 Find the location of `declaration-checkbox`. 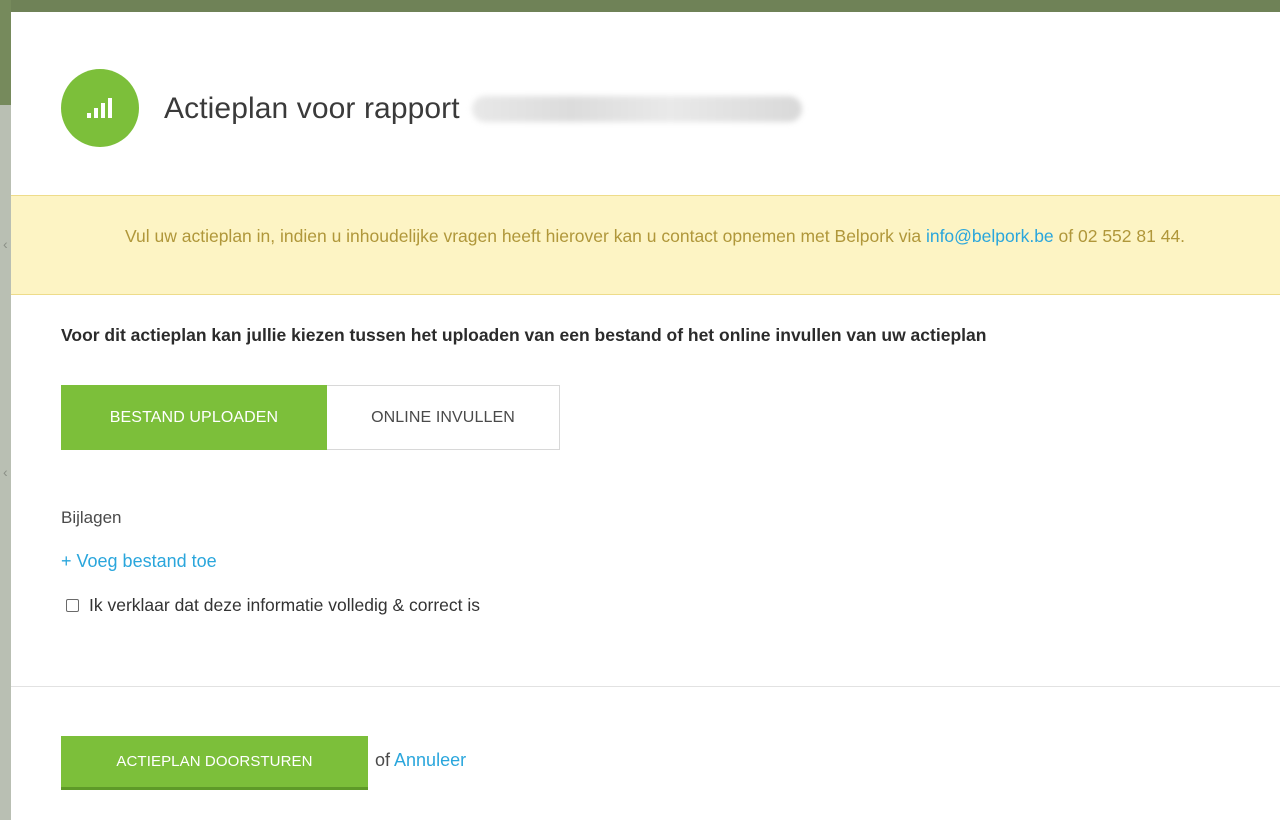

declaration-checkbox is located at coordinates (72, 605).